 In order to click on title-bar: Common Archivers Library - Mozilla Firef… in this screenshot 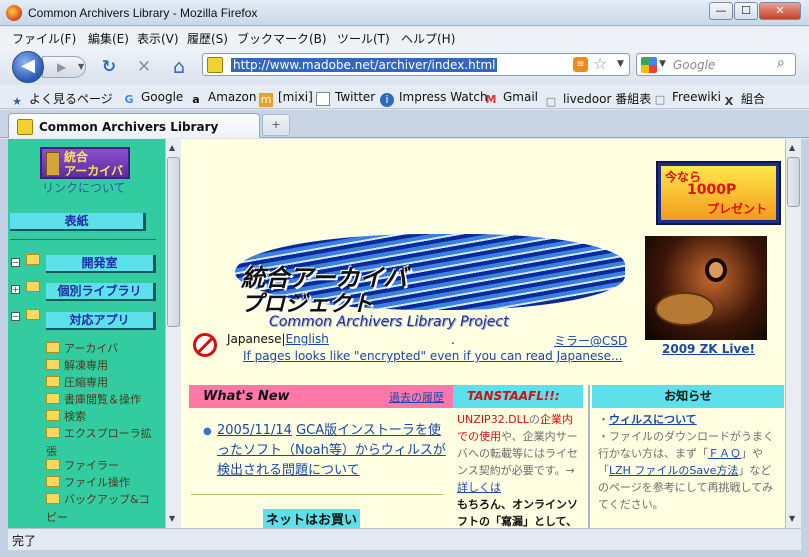, I will do `click(404, 13)`.